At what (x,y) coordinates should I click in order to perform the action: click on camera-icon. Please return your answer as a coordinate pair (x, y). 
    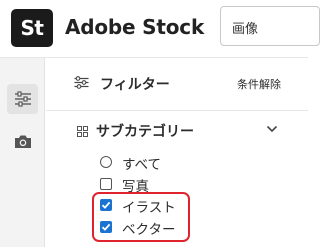
    Looking at the image, I should click on (22, 141).